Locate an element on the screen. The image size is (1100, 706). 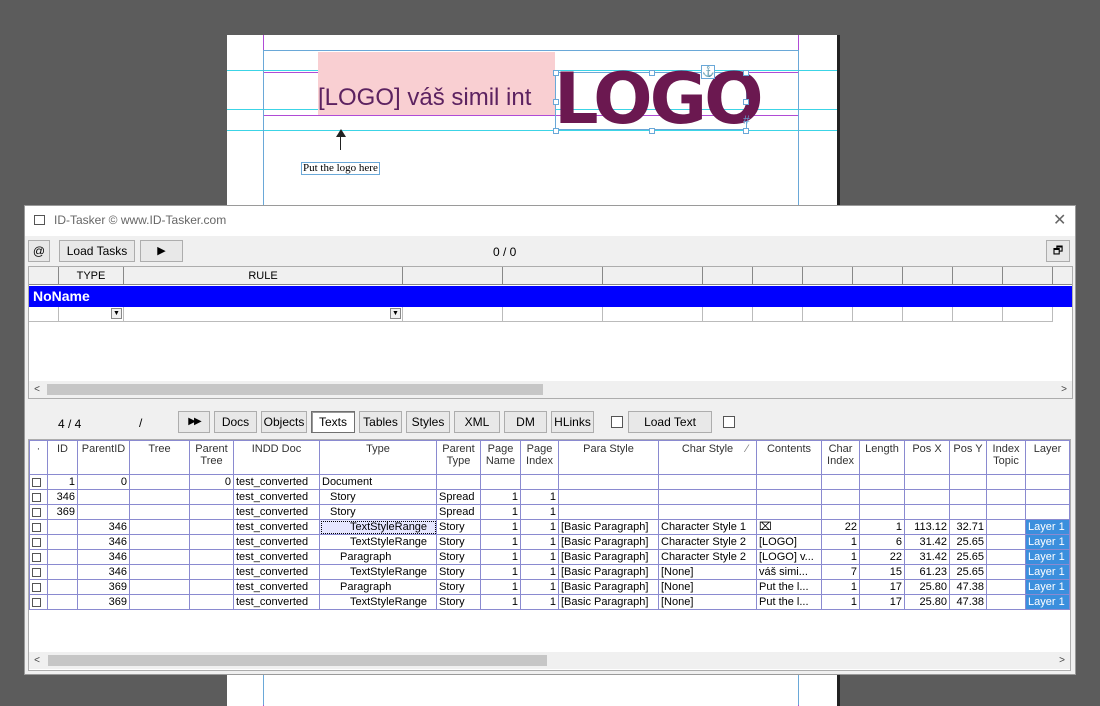
scroll-right-icon: > is located at coordinates (1064, 389).